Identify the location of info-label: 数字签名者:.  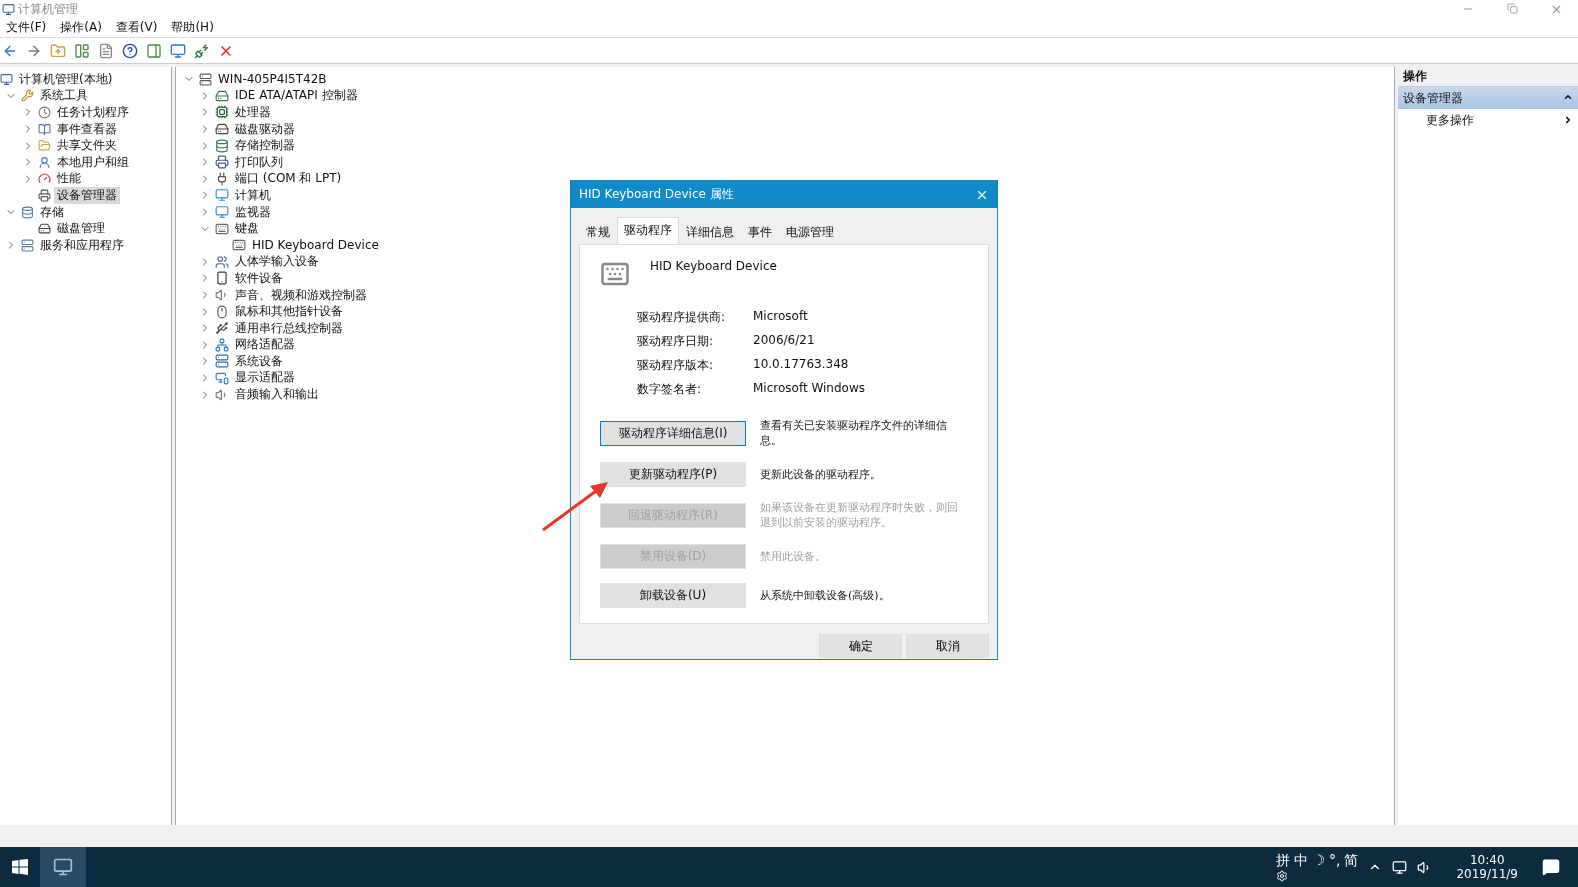
(670, 389).